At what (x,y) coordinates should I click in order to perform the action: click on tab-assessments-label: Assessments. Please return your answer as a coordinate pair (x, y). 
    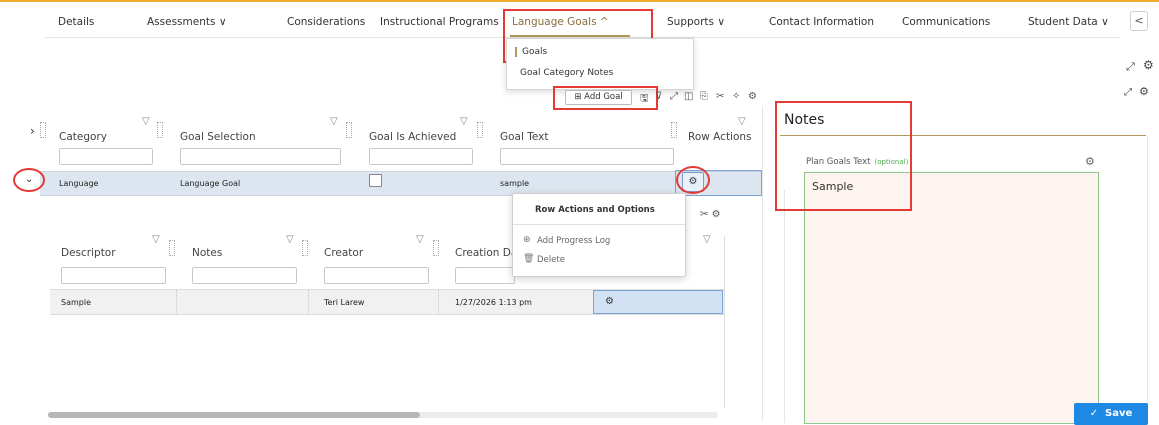
    Looking at the image, I should click on (181, 22).